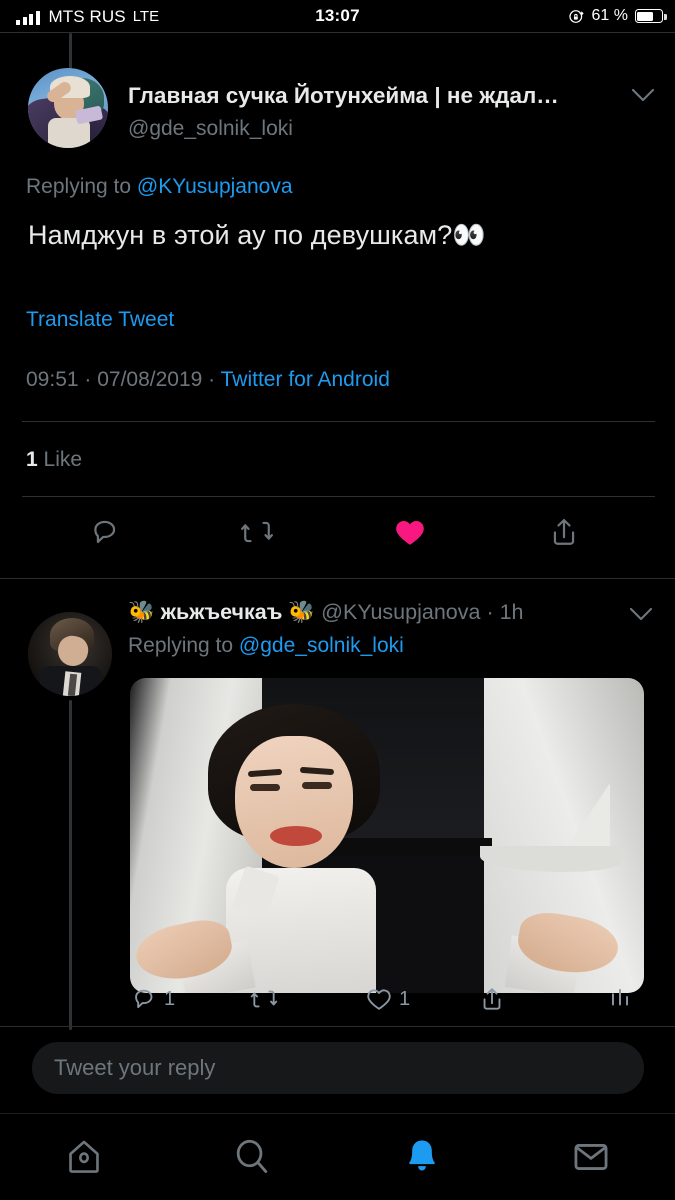 This screenshot has width=675, height=1200. What do you see at coordinates (338, 496) in the screenshot?
I see `stats-divider-bottom` at bounding box center [338, 496].